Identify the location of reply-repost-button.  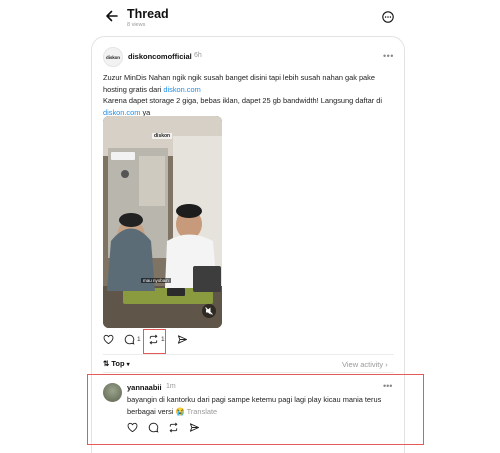
(173, 427).